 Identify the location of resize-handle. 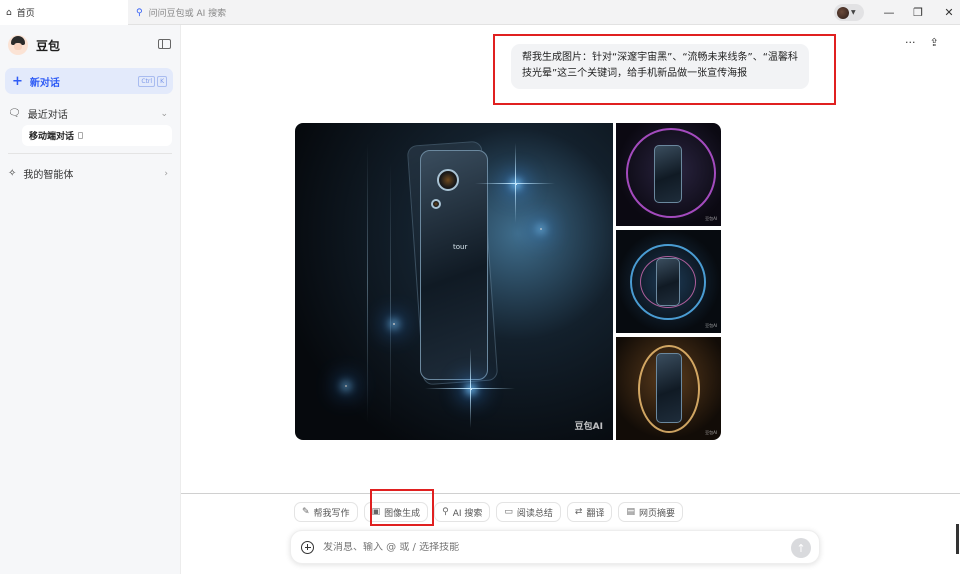
(957, 539).